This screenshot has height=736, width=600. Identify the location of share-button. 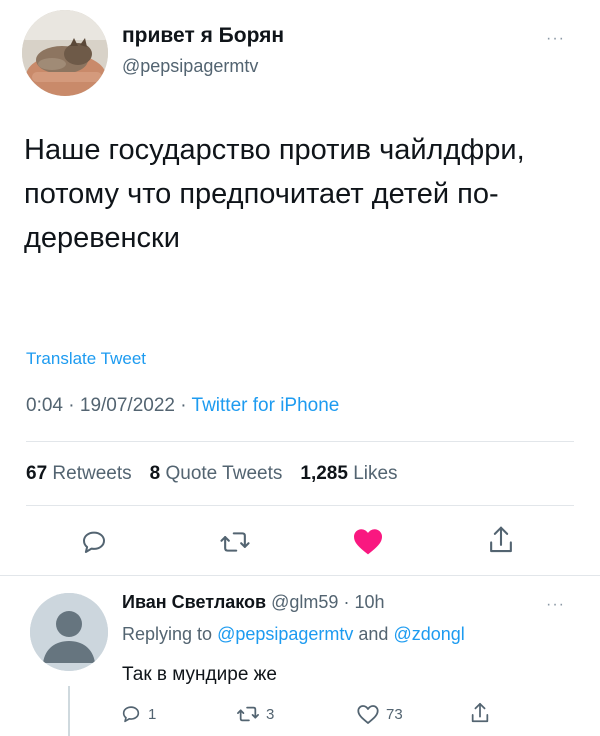
(501, 540).